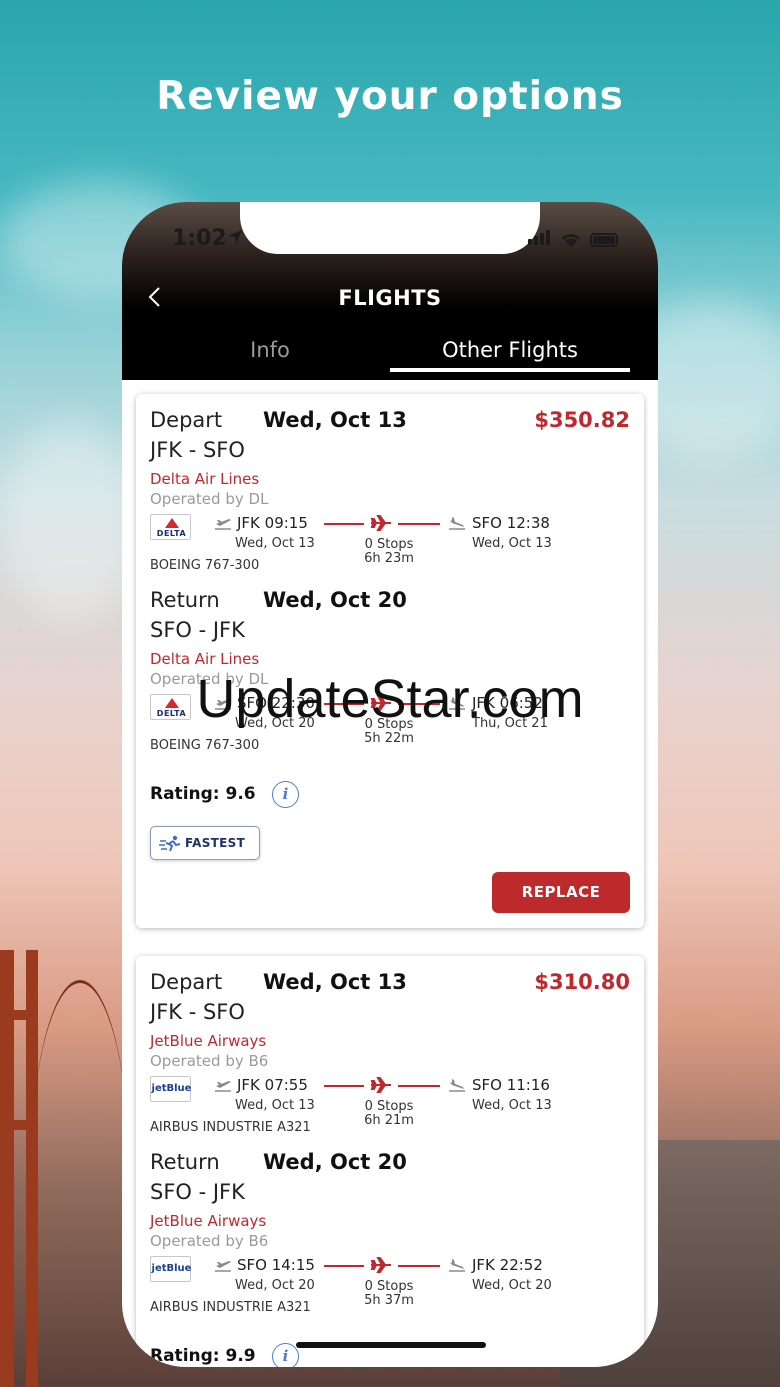 Image resolution: width=780 pixels, height=1387 pixels. What do you see at coordinates (209, 499) in the screenshot?
I see `operated-by: Operated by DL` at bounding box center [209, 499].